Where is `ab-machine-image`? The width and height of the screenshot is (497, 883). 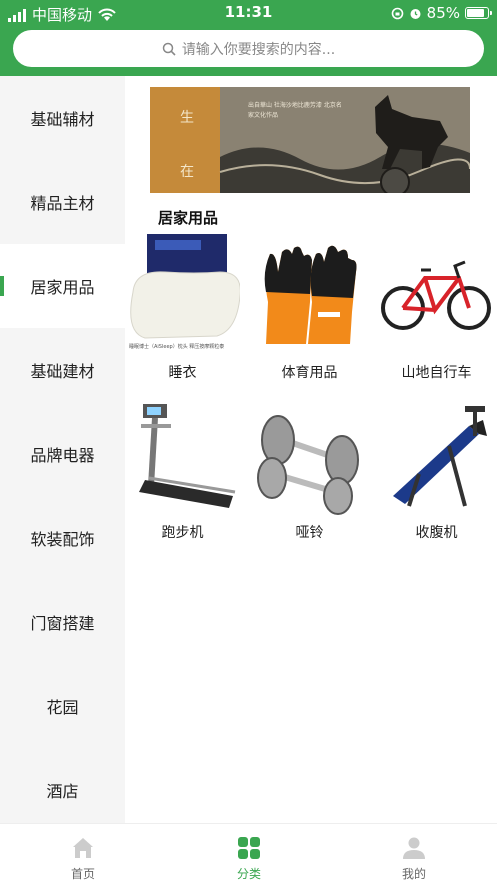
ab-machine-image is located at coordinates (436, 456).